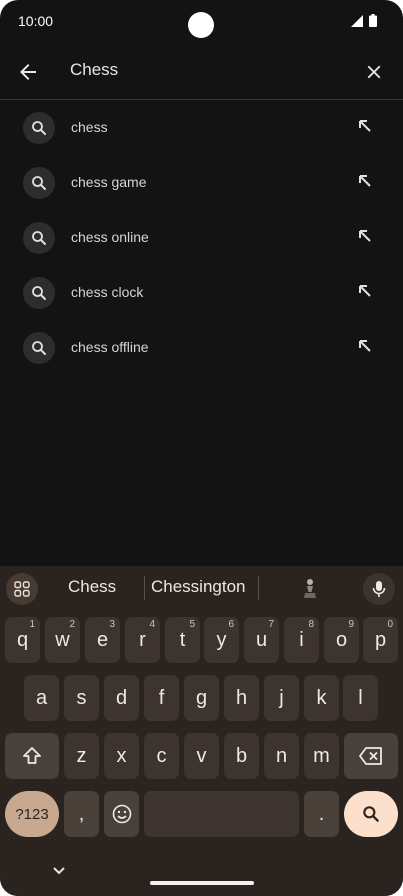 The image size is (403, 896). I want to click on key-h: h, so click(241, 698).